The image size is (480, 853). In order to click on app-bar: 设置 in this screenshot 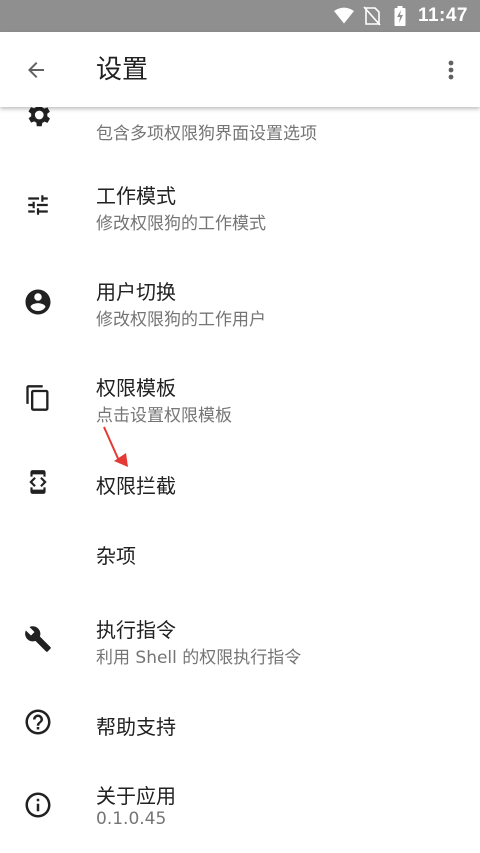, I will do `click(240, 69)`.